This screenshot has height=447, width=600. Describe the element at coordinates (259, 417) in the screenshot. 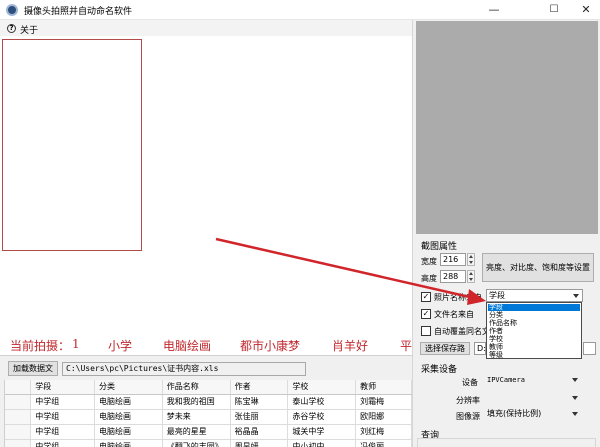

I see `table-cell: 张佳丽` at that location.